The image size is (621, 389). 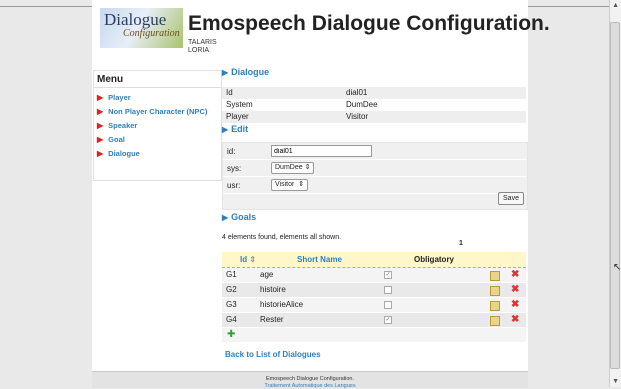 I want to click on column-header-obligatory: Obligatory, so click(x=434, y=259).